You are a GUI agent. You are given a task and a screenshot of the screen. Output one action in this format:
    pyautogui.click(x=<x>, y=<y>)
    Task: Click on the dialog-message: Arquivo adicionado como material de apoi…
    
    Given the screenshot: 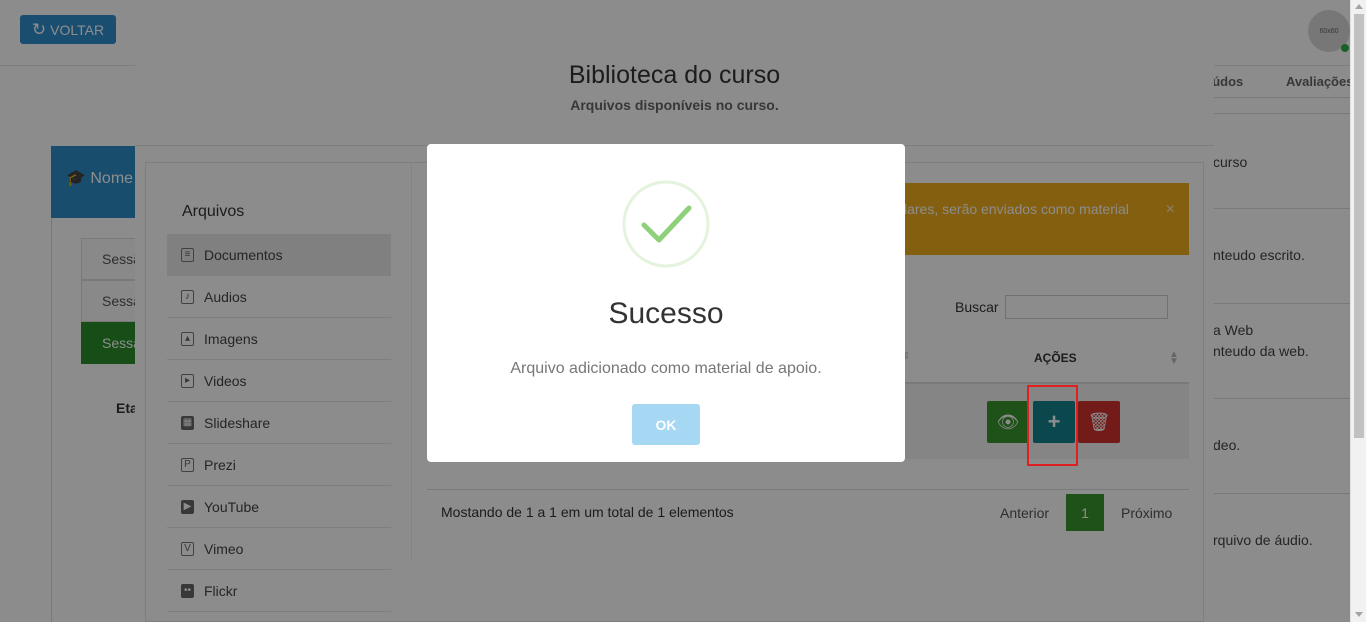 What is the action you would take?
    pyautogui.click(x=666, y=368)
    